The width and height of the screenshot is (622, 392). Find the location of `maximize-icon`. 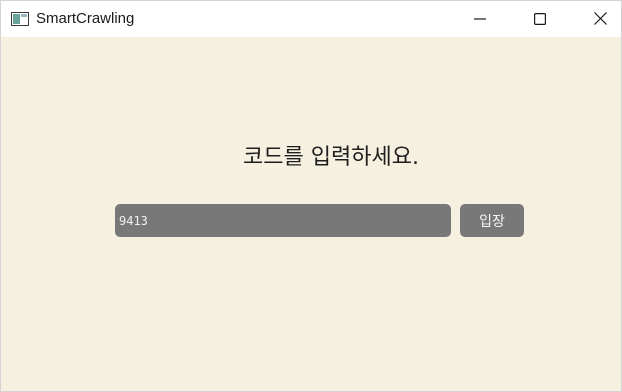

maximize-icon is located at coordinates (540, 19).